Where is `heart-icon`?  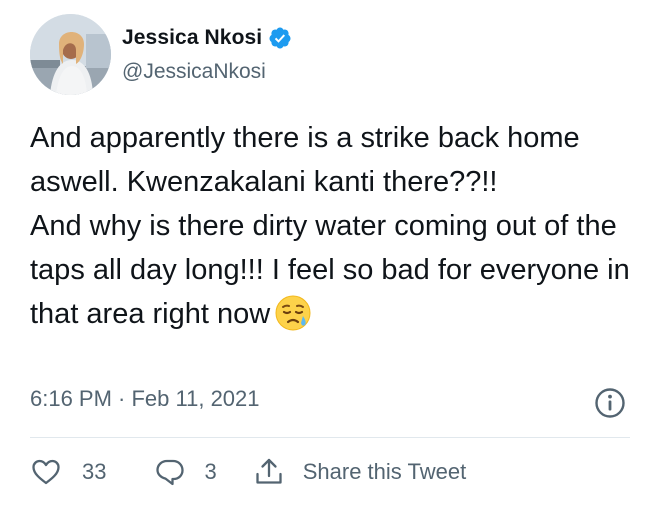 heart-icon is located at coordinates (46, 472).